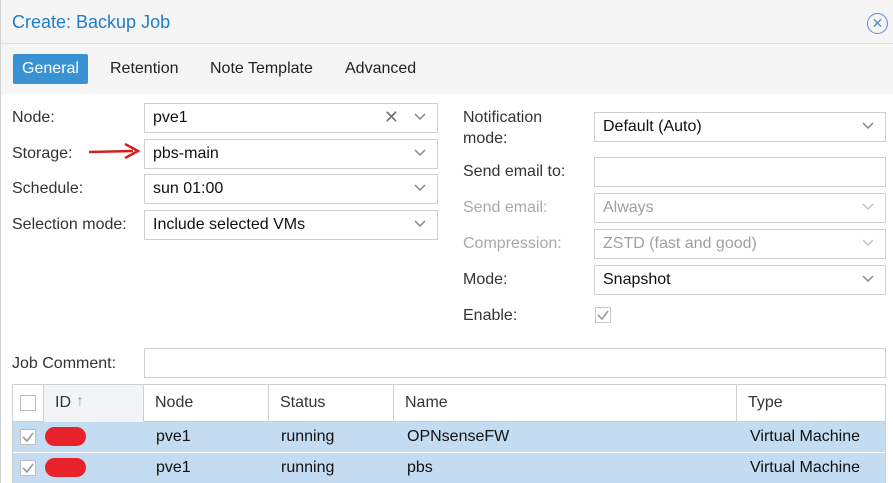 The width and height of the screenshot is (893, 483). Describe the element at coordinates (94, 403) in the screenshot. I see `column-header-id: ID ↑` at that location.